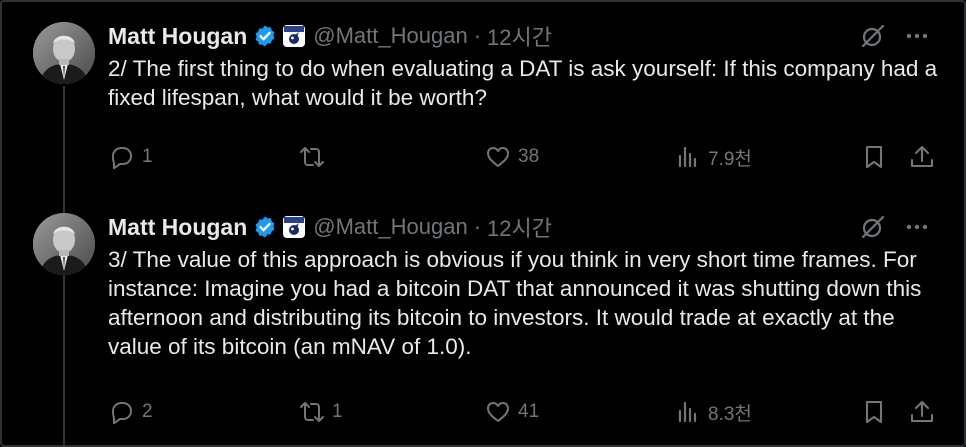 The image size is (966, 447). I want to click on reply-count: 2, so click(147, 411).